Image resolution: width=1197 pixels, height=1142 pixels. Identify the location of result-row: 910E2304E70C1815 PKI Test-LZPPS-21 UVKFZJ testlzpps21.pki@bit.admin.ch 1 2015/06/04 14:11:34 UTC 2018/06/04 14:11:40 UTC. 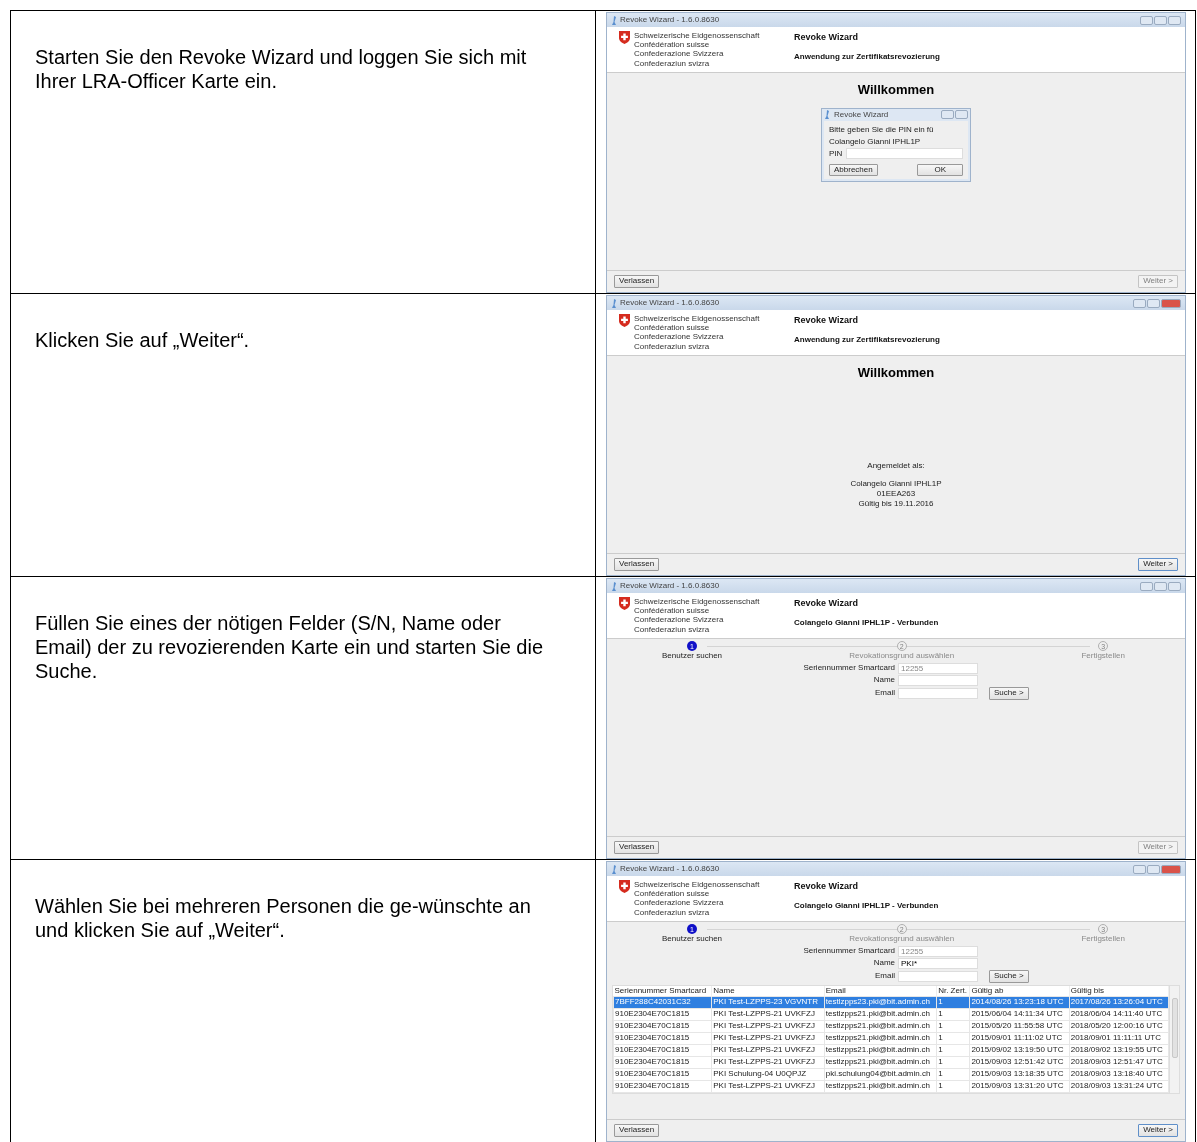
(891, 1014).